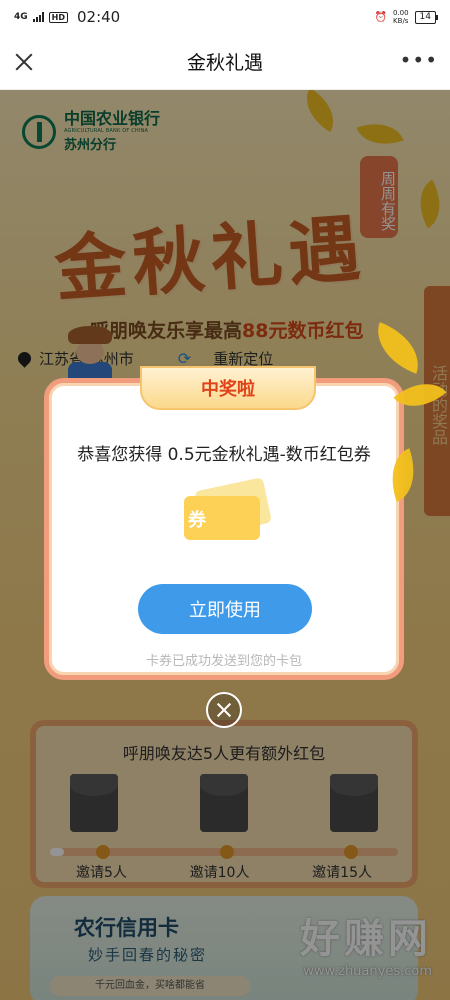 Image resolution: width=450 pixels, height=1000 pixels. What do you see at coordinates (401, 21) in the screenshot?
I see `speed-unit: KB/s` at bounding box center [401, 21].